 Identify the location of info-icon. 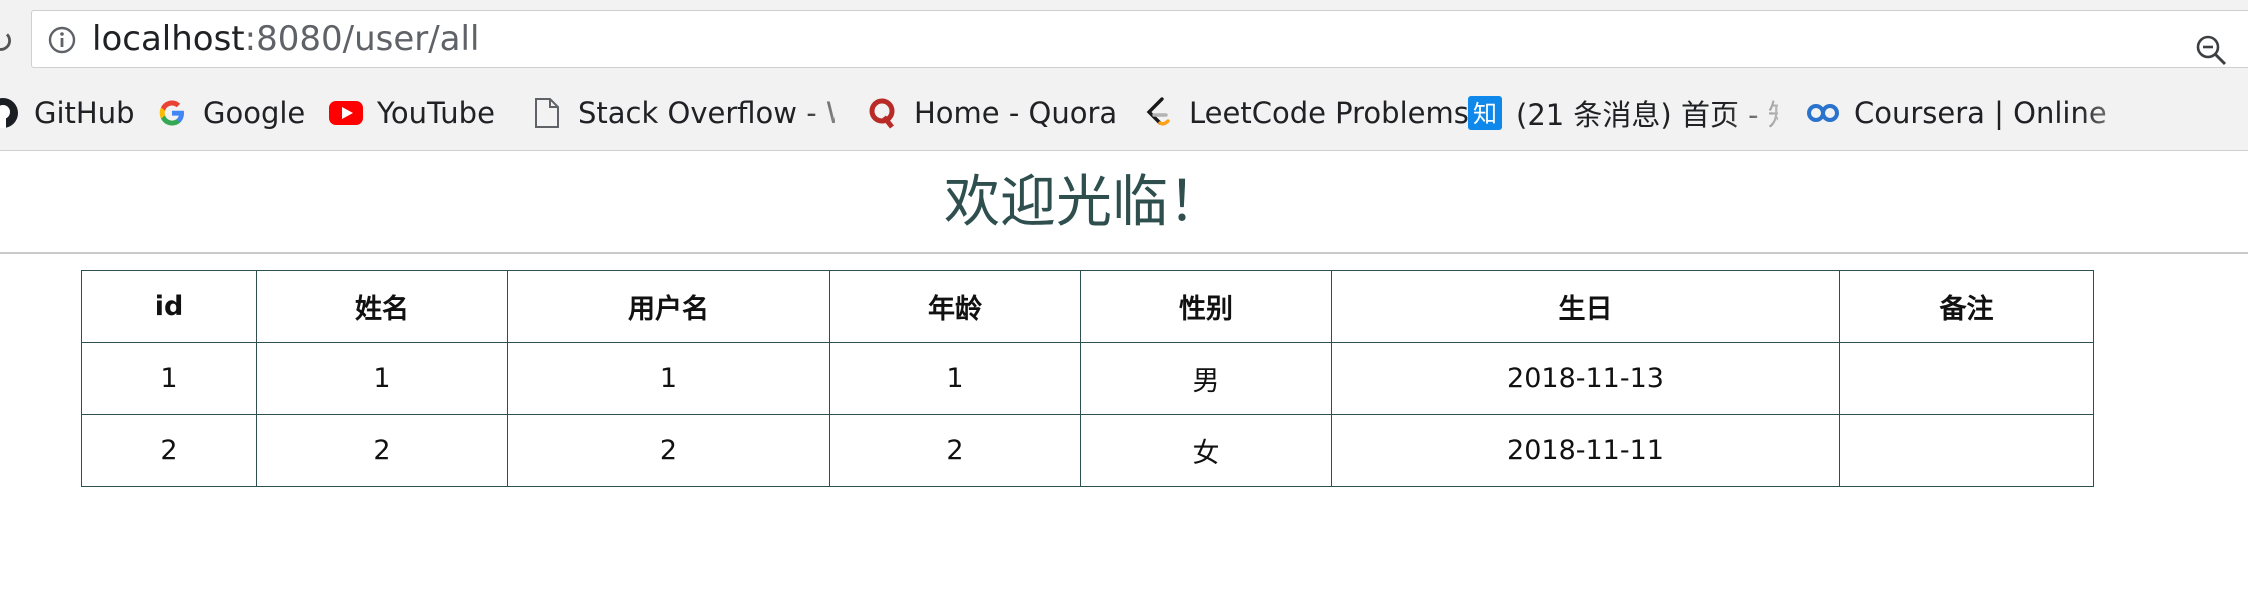
(62, 40).